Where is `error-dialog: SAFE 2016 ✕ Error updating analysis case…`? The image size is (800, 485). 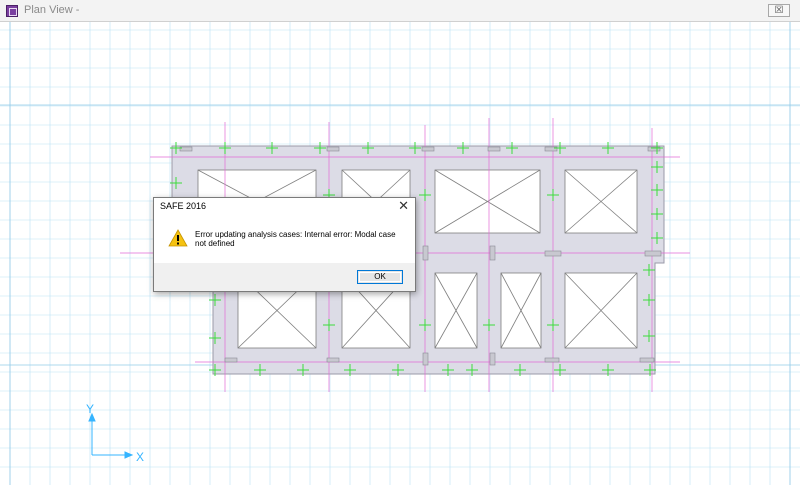
error-dialog: SAFE 2016 ✕ Error updating analysis case… is located at coordinates (284, 244).